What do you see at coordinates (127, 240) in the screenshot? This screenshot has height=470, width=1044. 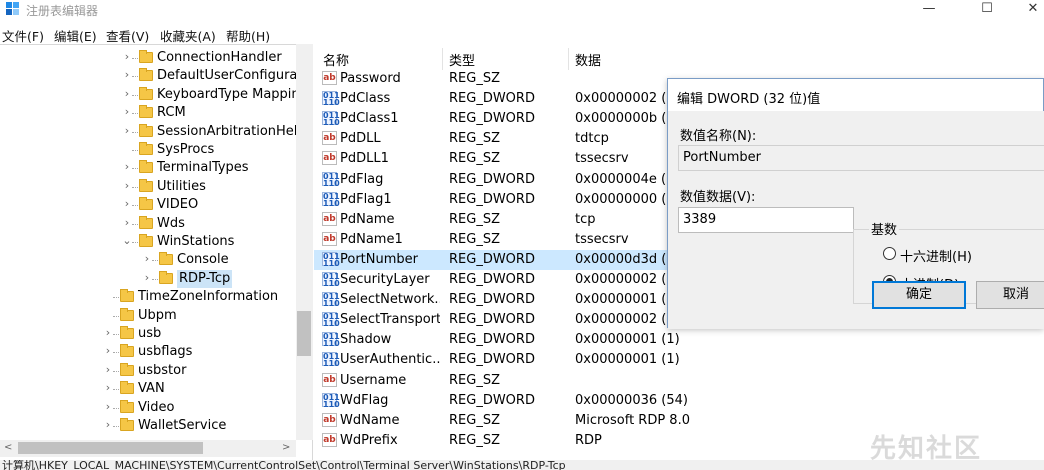 I see `expand-arrow-icon: ⌄` at bounding box center [127, 240].